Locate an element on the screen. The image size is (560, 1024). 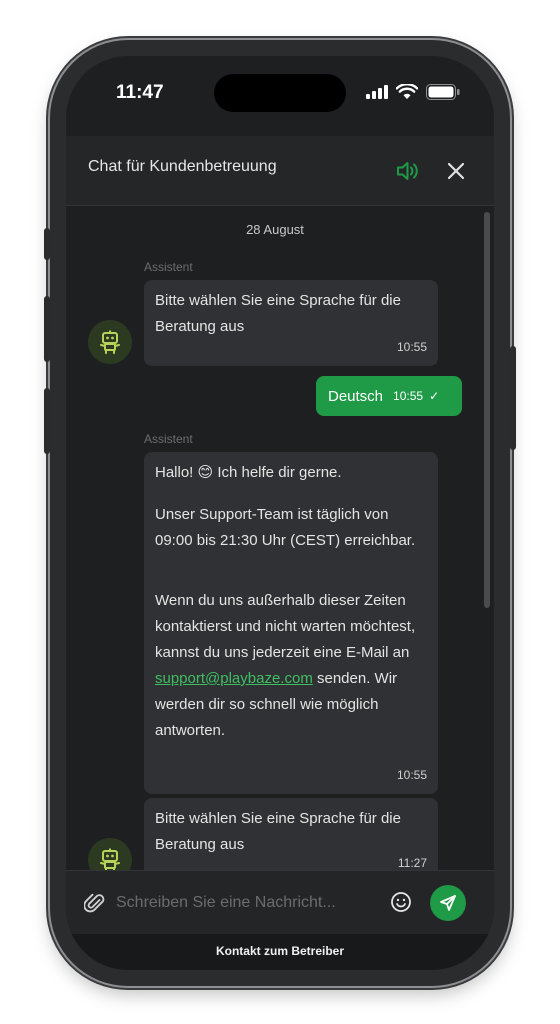
close-chat-button is located at coordinates (456, 171).